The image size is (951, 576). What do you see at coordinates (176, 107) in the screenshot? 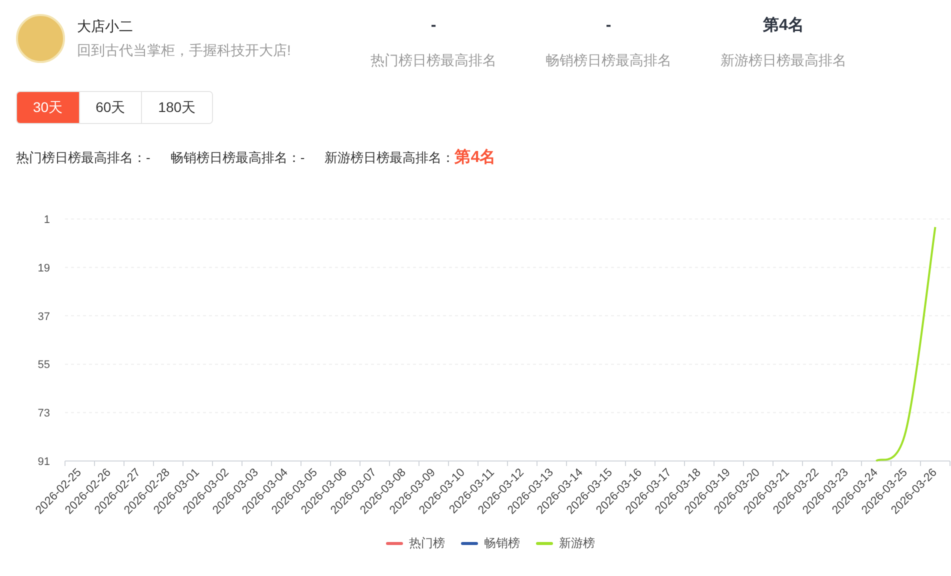
I see `period-tab: 180天` at bounding box center [176, 107].